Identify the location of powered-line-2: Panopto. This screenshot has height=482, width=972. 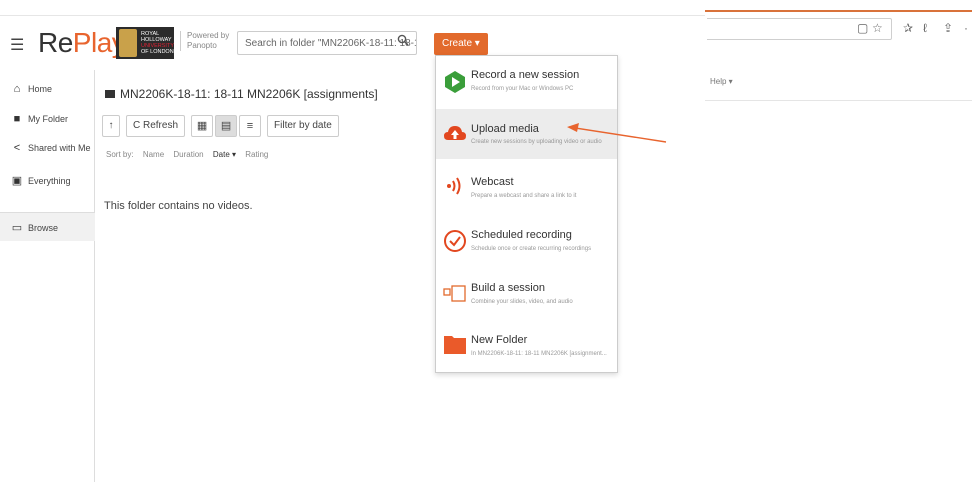
(202, 45).